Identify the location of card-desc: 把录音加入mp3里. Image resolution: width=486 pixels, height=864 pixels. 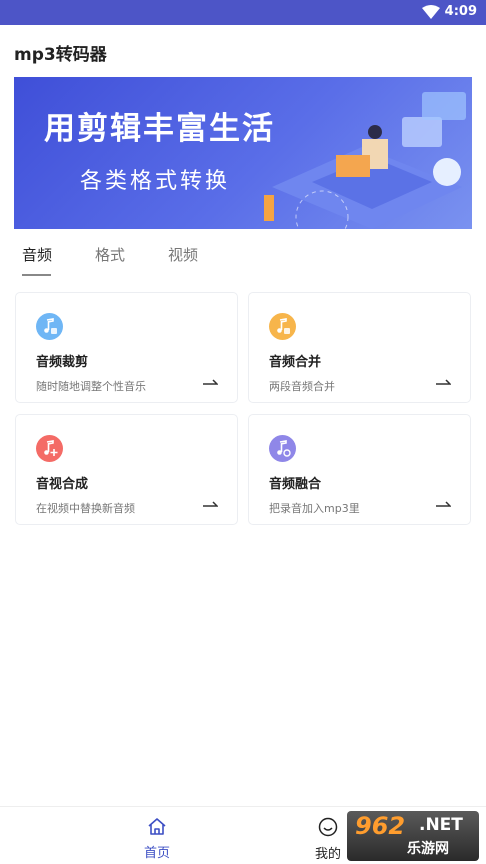
(314, 508).